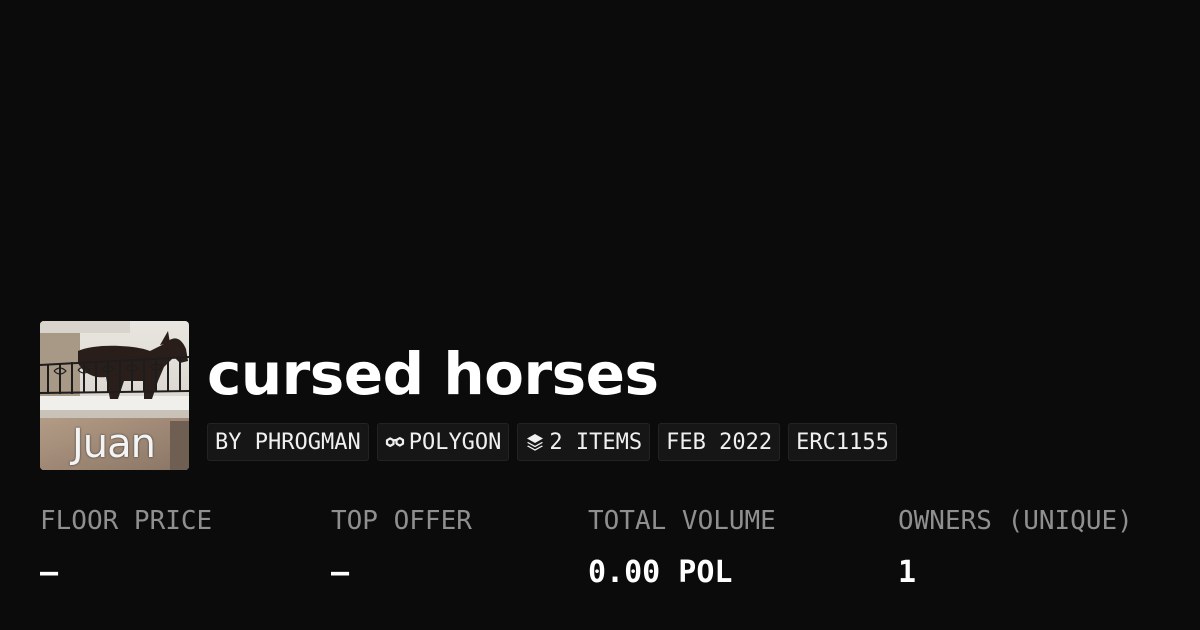  Describe the element at coordinates (660, 572) in the screenshot. I see `stat-value: 0.00 POL` at that location.